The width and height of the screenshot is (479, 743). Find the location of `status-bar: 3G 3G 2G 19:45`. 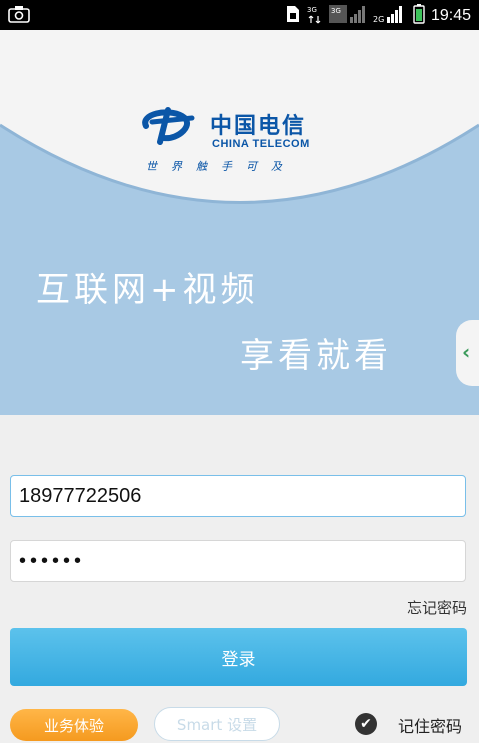

status-bar: 3G 3G 2G 19:45 is located at coordinates (239, 15).